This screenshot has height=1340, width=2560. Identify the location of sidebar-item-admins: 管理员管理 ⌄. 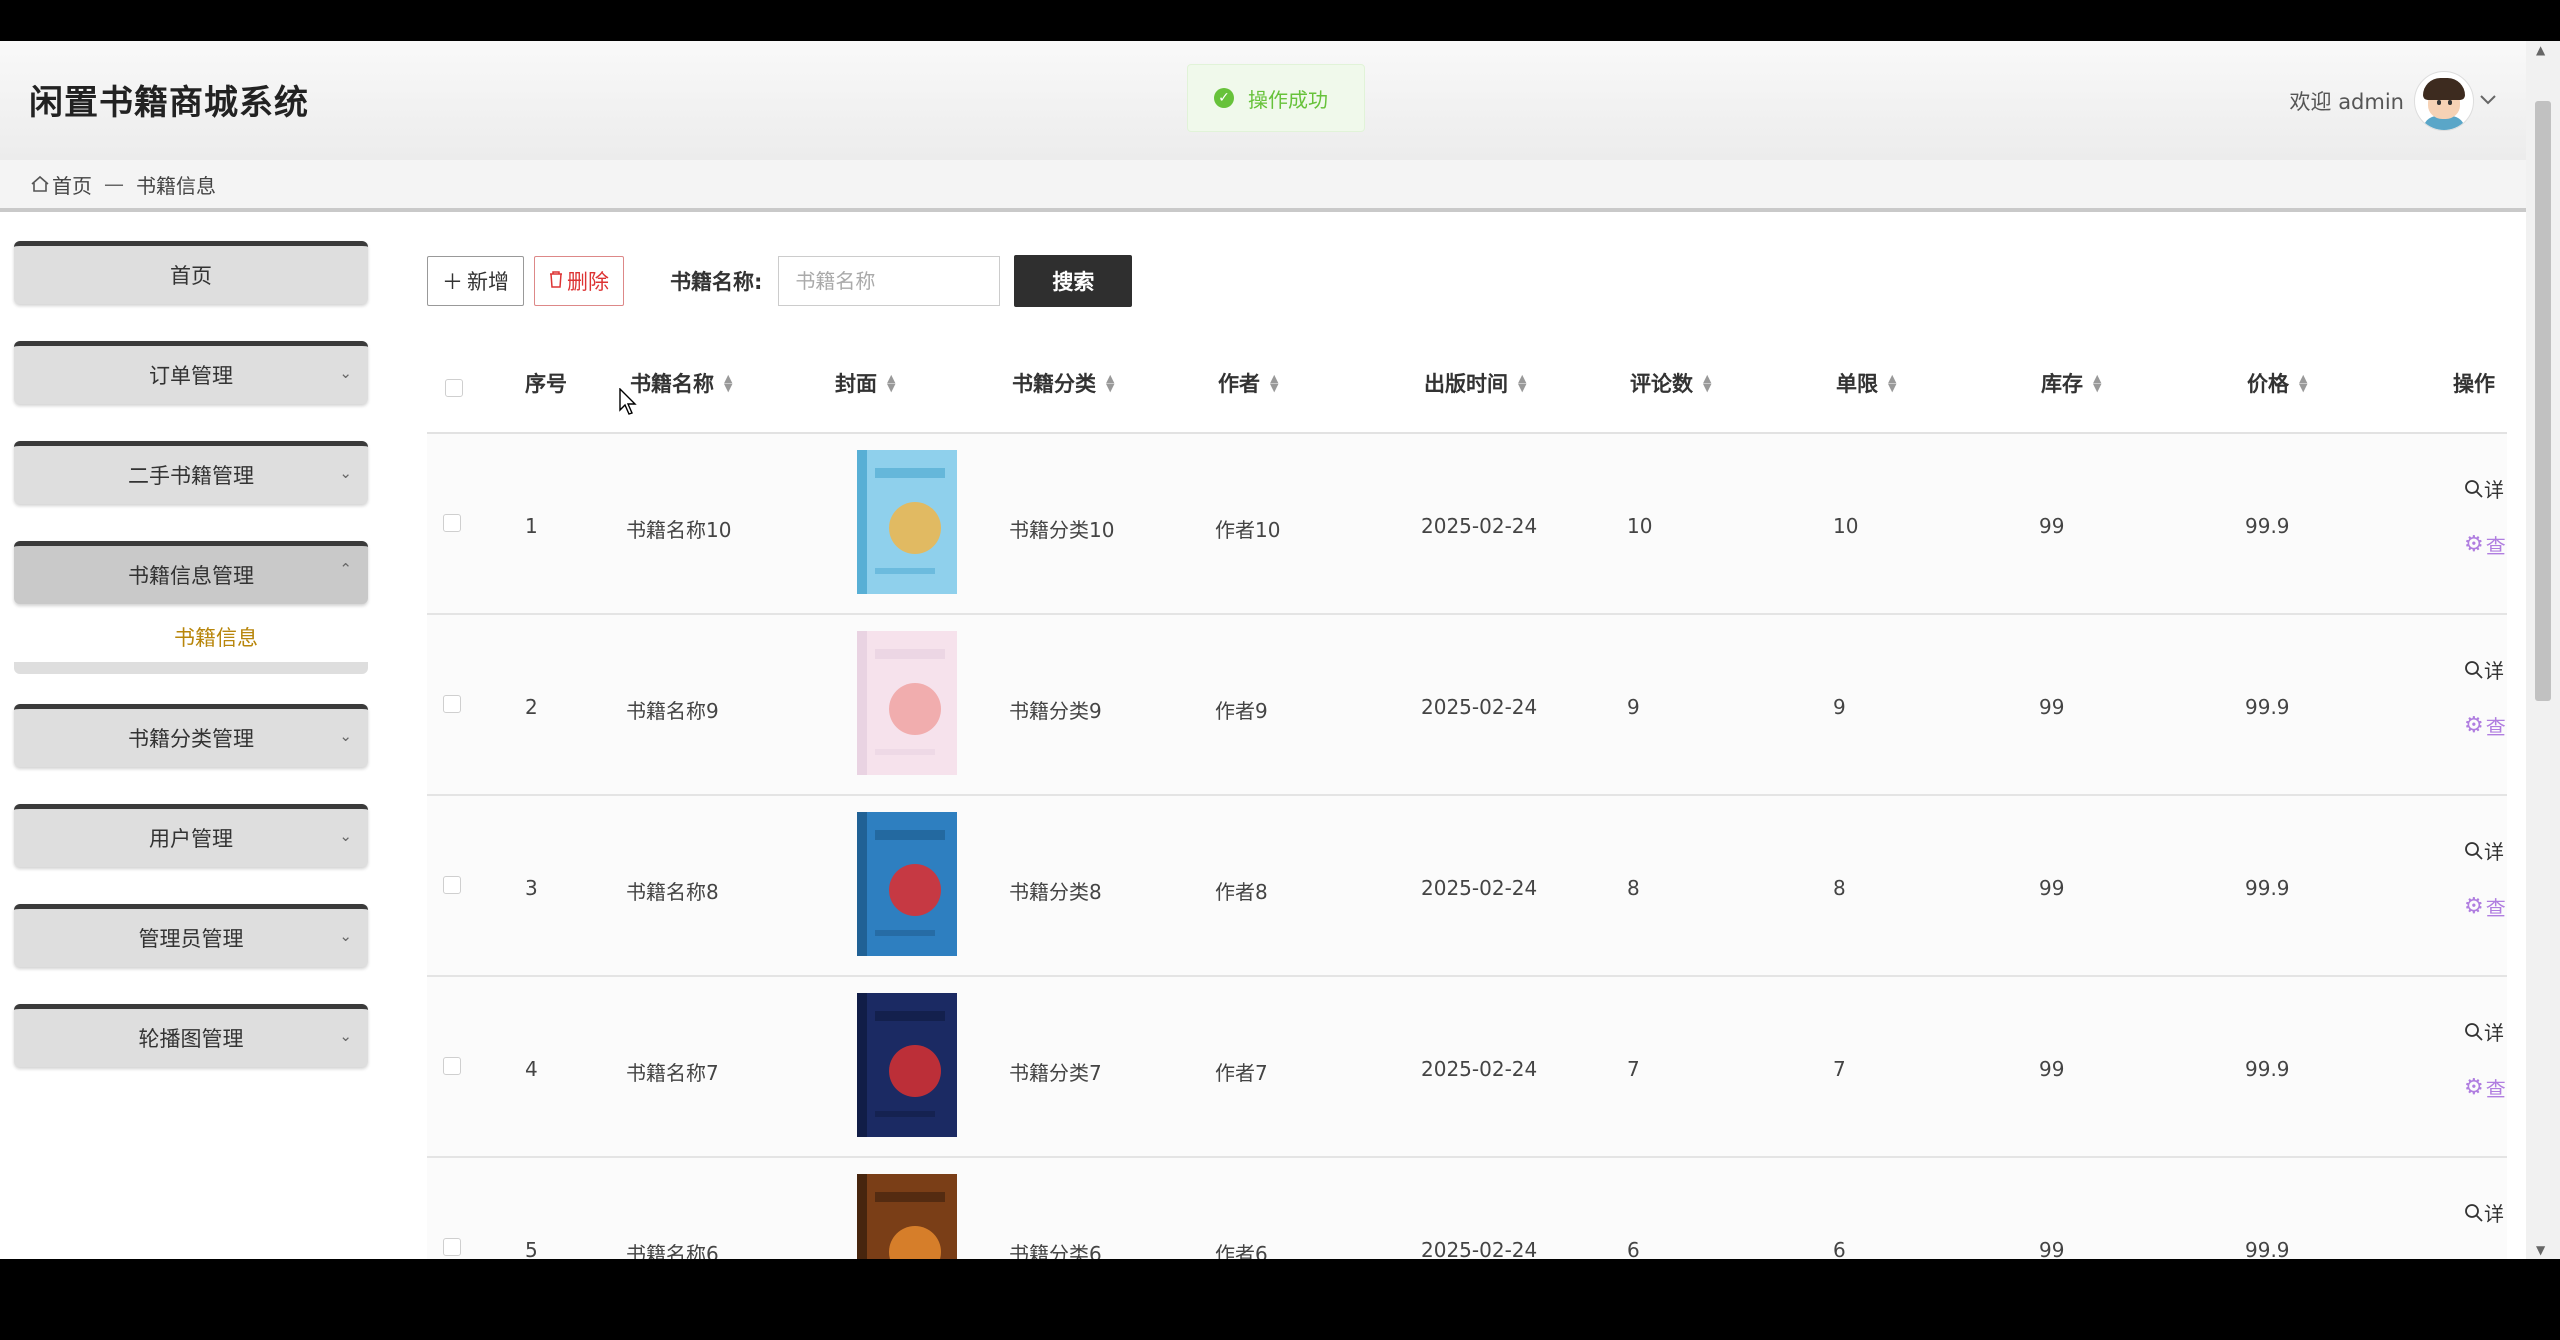
(191, 935).